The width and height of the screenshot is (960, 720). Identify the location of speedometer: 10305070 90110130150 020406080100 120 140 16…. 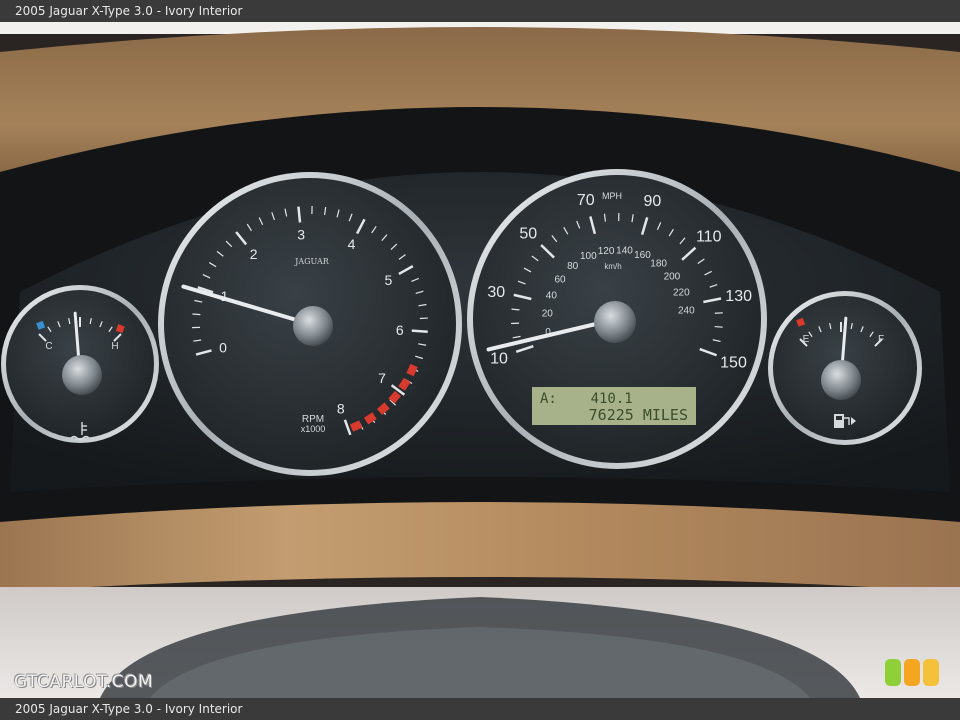
(617, 319).